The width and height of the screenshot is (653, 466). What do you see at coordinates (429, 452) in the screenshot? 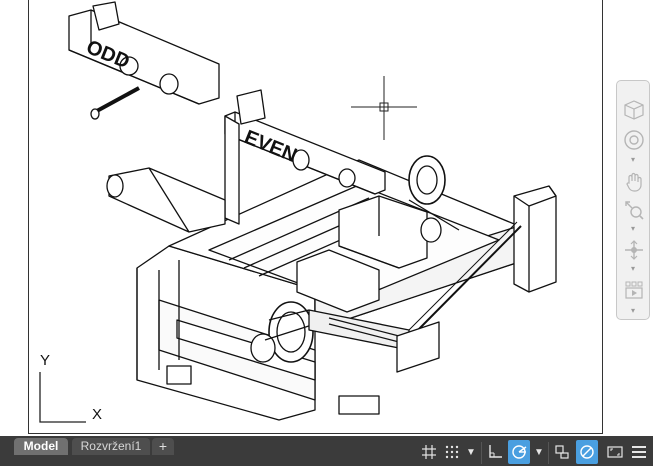
I see `grid-icon` at bounding box center [429, 452].